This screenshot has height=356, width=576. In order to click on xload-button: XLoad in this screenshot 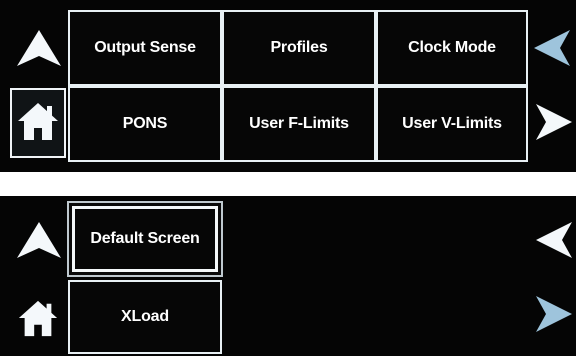, I will do `click(145, 317)`.